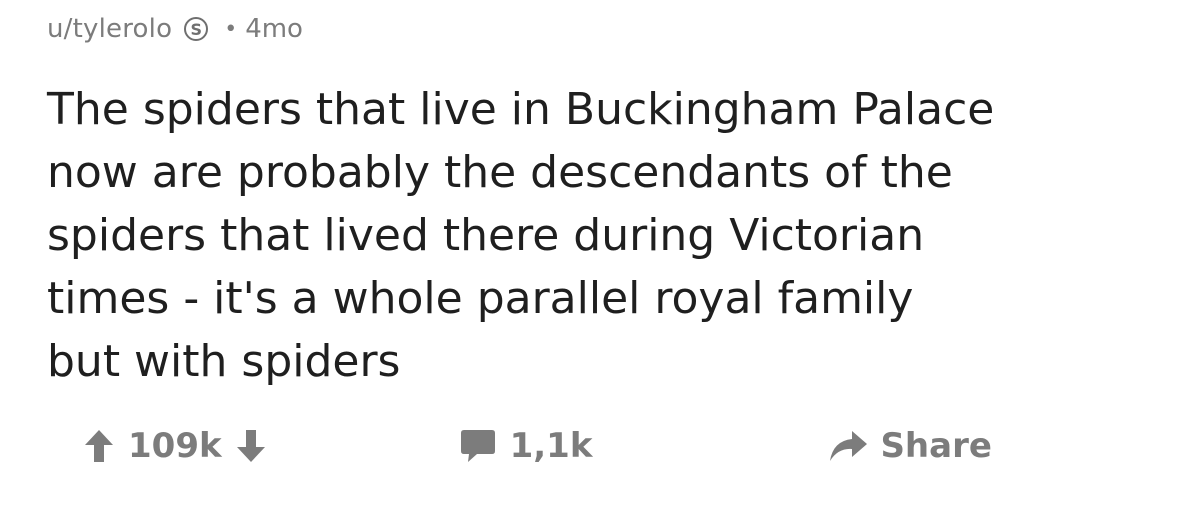 The image size is (1200, 511). I want to click on comment-count: 1,1k, so click(551, 446).